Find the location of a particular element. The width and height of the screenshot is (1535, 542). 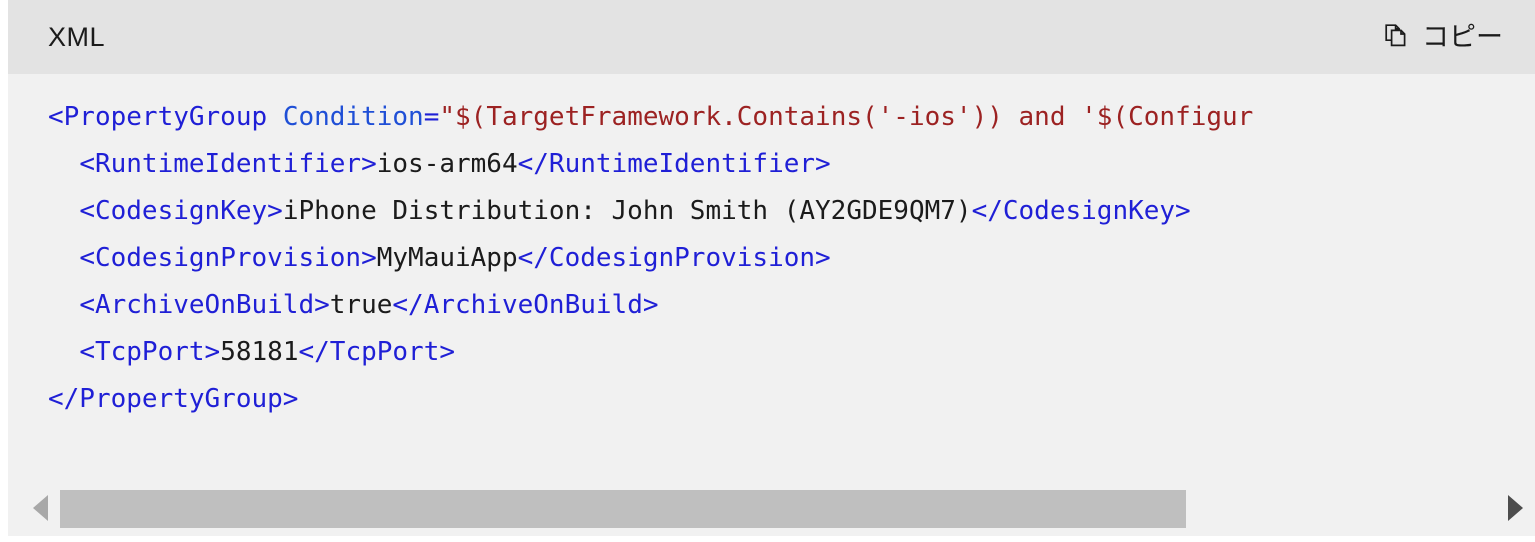

chevron-left-icon is located at coordinates (40, 508).